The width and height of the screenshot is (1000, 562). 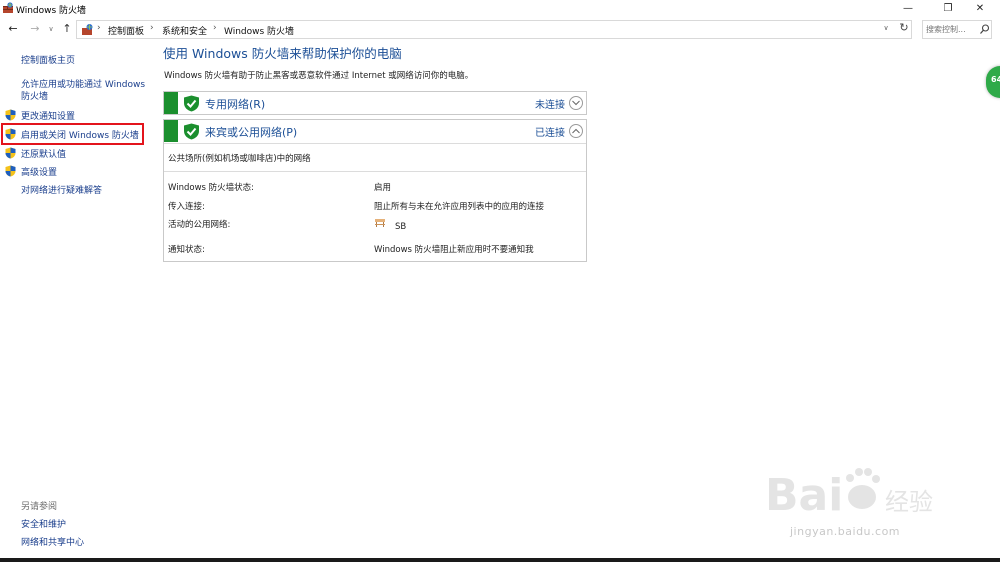 What do you see at coordinates (186, 207) in the screenshot?
I see `incoming-connections-label: 传入连接:` at bounding box center [186, 207].